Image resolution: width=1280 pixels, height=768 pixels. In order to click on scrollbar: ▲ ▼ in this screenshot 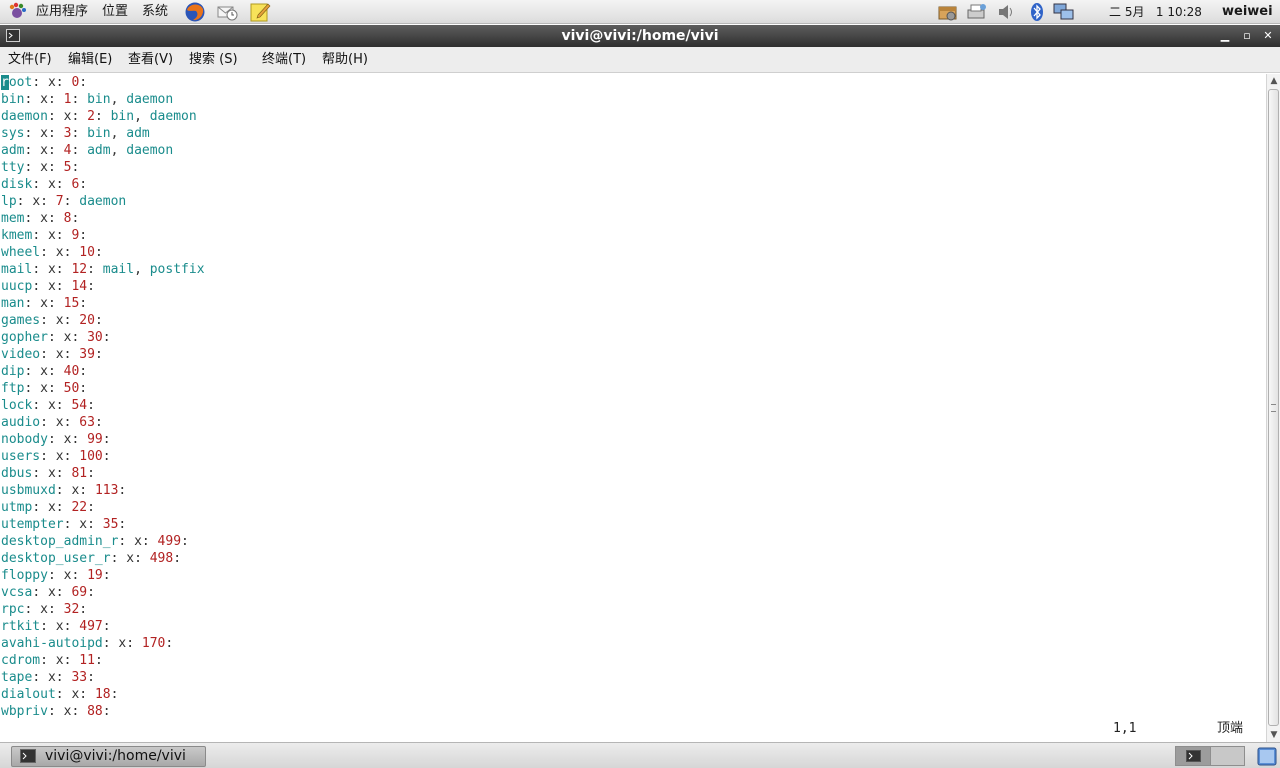, I will do `click(1273, 408)`.